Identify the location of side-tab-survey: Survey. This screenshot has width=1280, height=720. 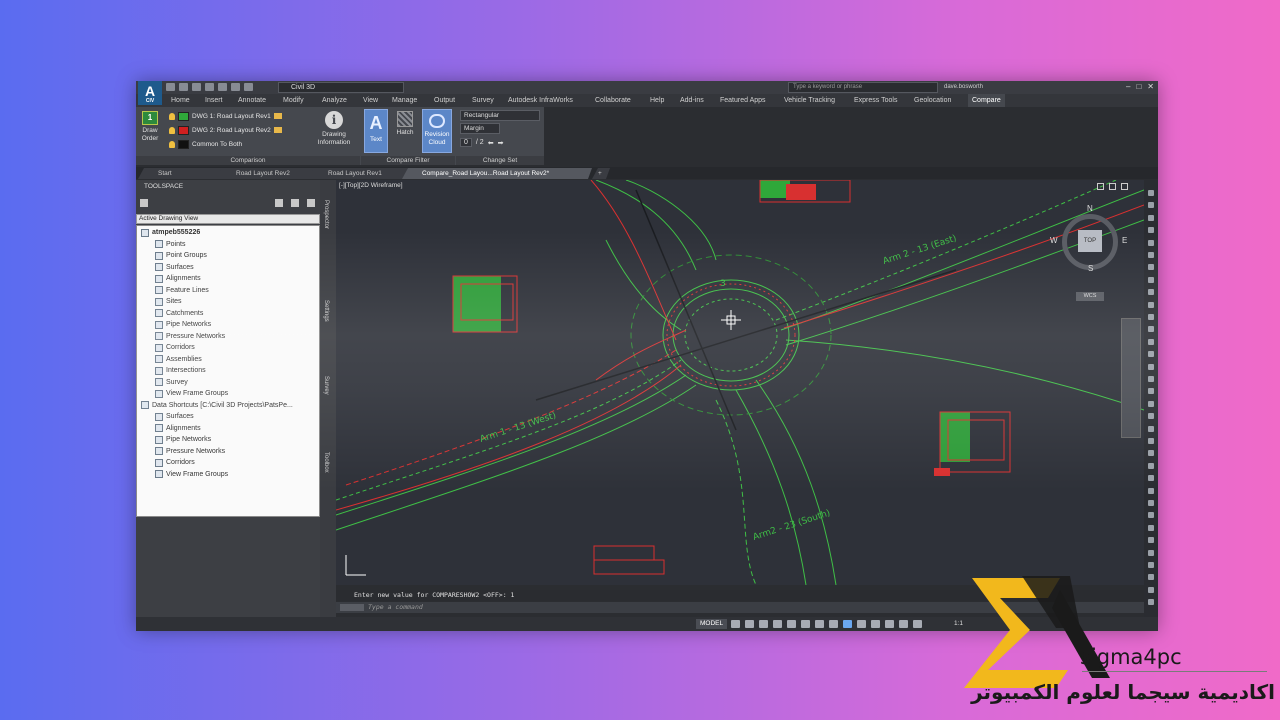
(326, 385).